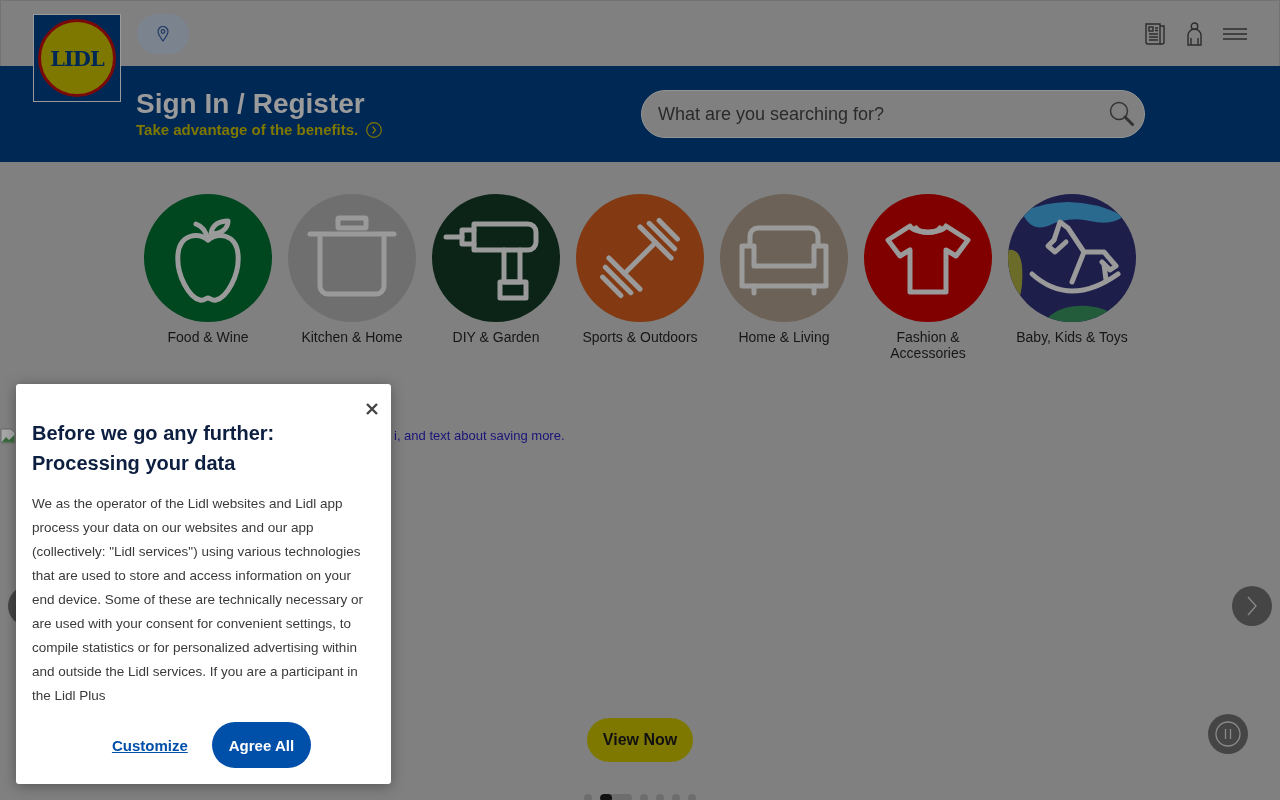 The height and width of the screenshot is (800, 1280). Describe the element at coordinates (352, 277) in the screenshot. I see `category-link: Kitchen & Home` at that location.